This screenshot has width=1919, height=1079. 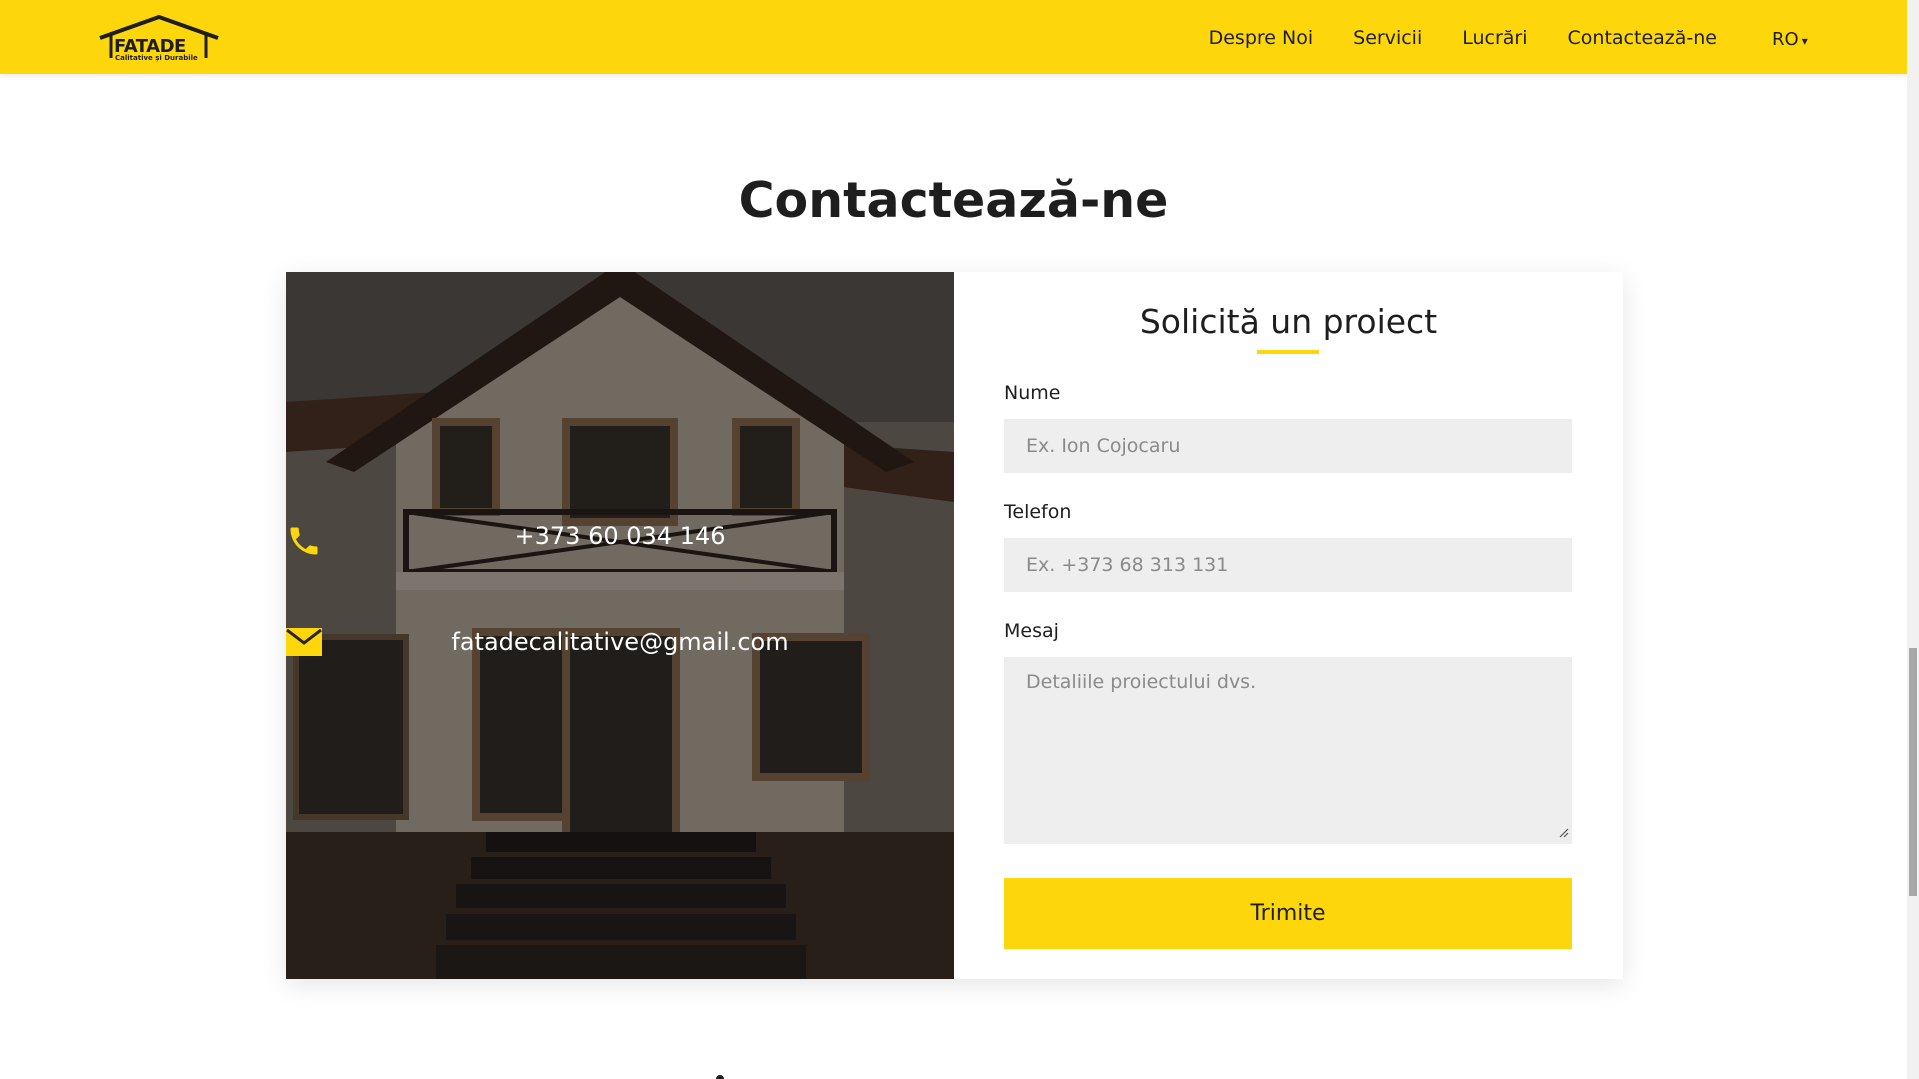 What do you see at coordinates (1785, 39) in the screenshot?
I see `language-code: RO` at bounding box center [1785, 39].